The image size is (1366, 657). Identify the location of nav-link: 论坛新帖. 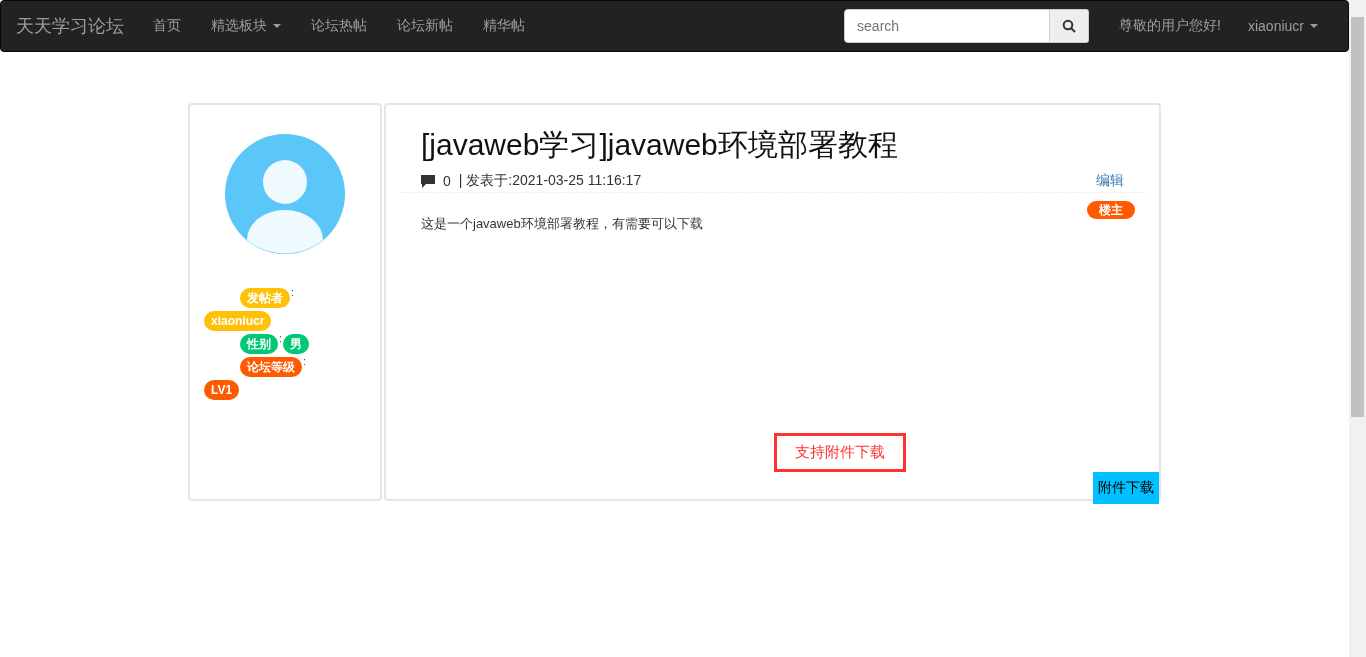
(425, 26).